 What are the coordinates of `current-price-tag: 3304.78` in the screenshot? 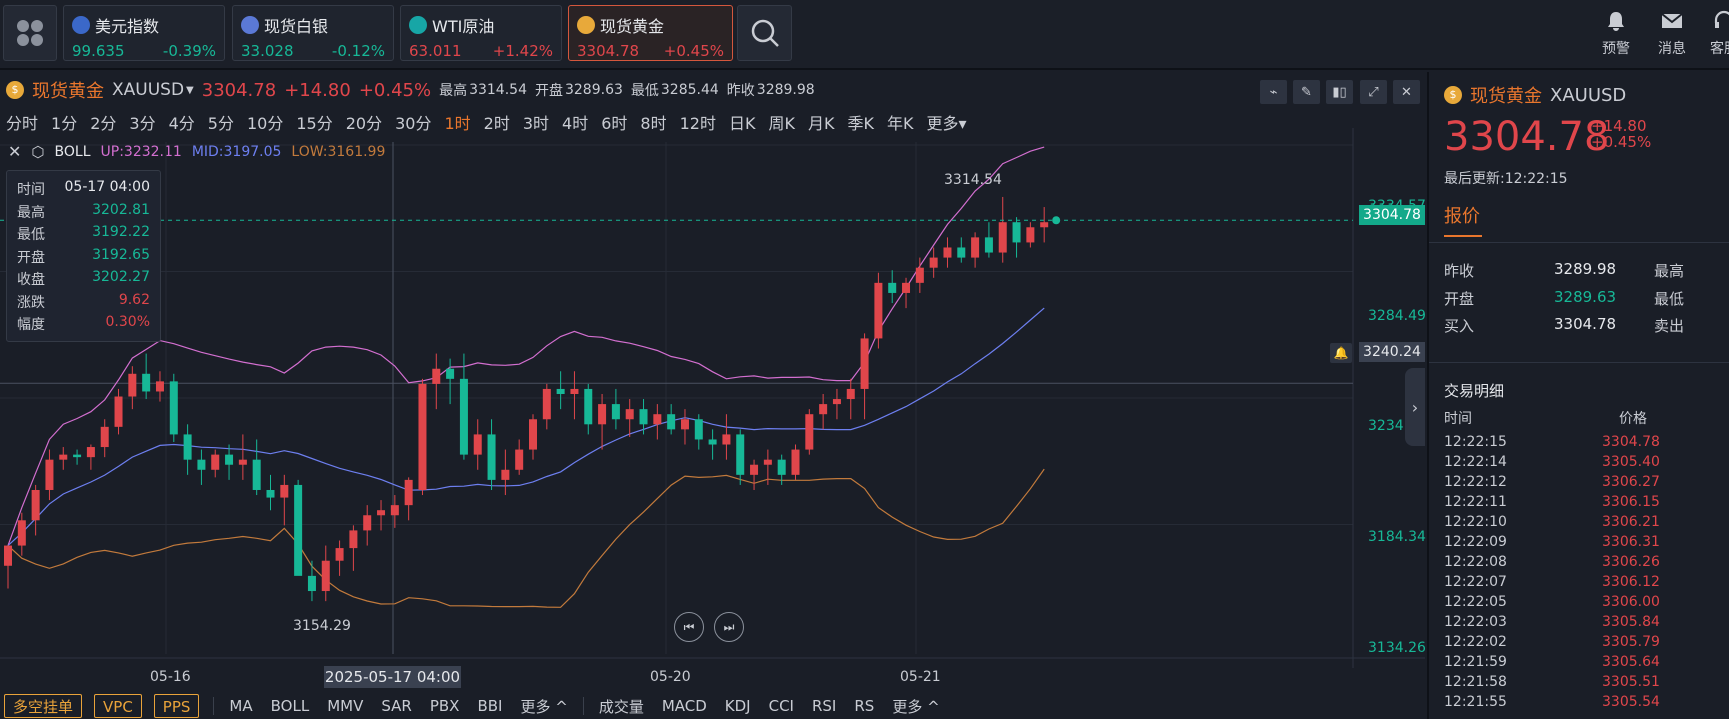 It's located at (1392, 215).